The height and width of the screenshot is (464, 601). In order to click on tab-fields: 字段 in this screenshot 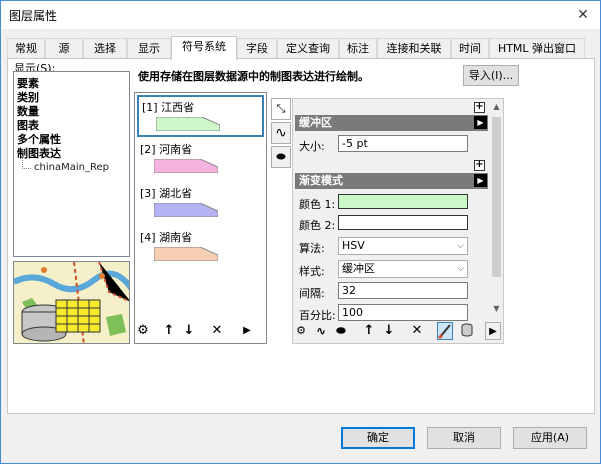, I will do `click(257, 48)`.